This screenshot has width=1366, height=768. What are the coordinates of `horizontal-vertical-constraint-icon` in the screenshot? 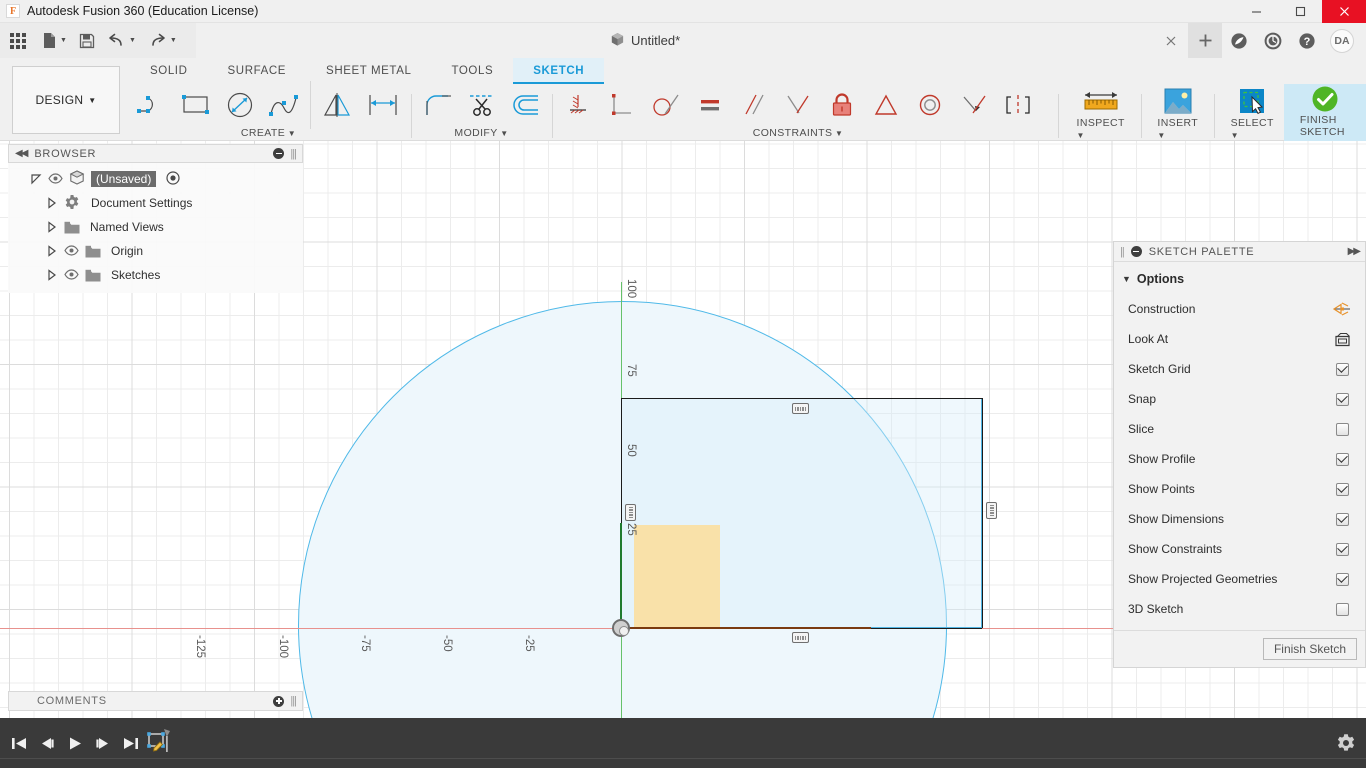 It's located at (578, 105).